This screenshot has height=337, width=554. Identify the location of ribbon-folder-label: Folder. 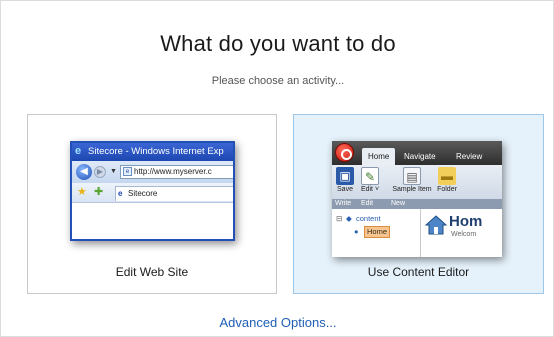
(447, 189).